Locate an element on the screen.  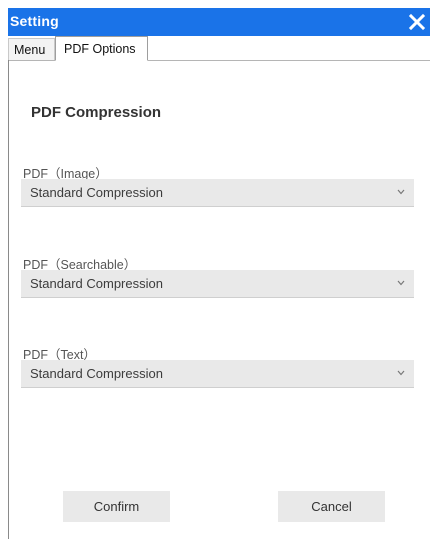
title-bar: Setting is located at coordinates (219, 22).